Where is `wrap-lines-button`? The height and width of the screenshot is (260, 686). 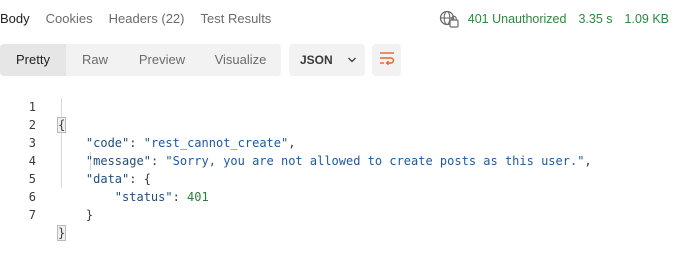
wrap-lines-button is located at coordinates (386, 60).